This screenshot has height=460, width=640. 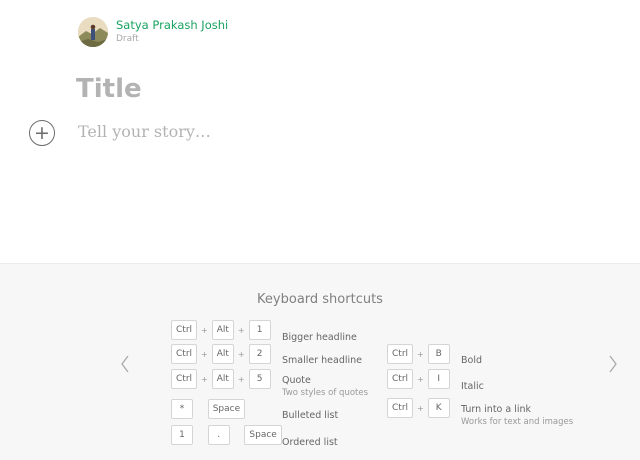 I want to click on author-name: Satya Prakash Joshi, so click(x=172, y=25).